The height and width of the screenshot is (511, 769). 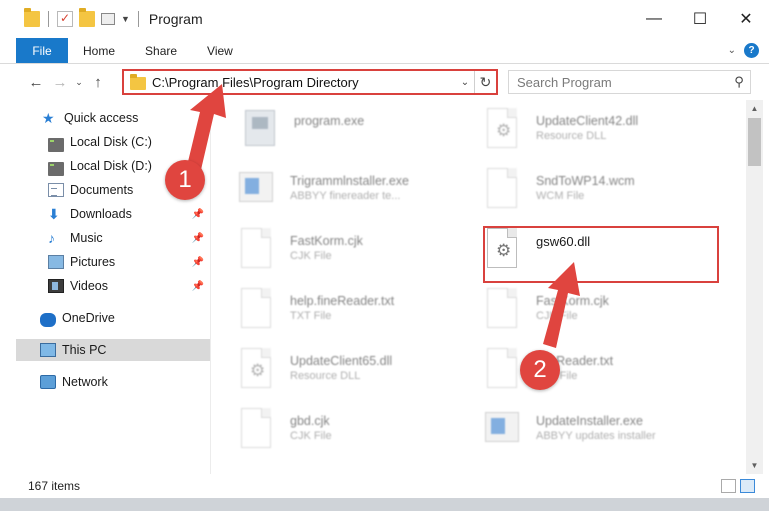 I want to click on step-1-badge: 1, so click(x=185, y=180).